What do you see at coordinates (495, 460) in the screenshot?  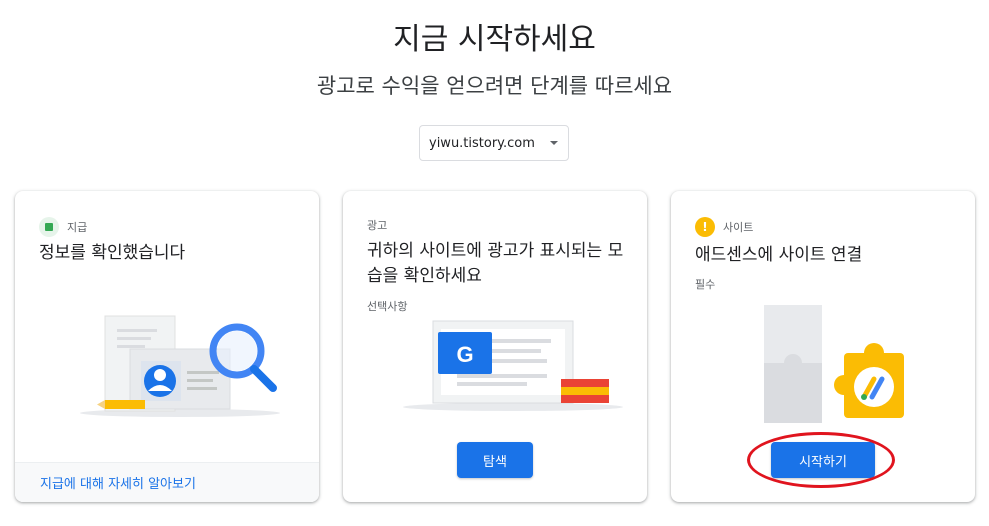 I see `explore-button: 탐색` at bounding box center [495, 460].